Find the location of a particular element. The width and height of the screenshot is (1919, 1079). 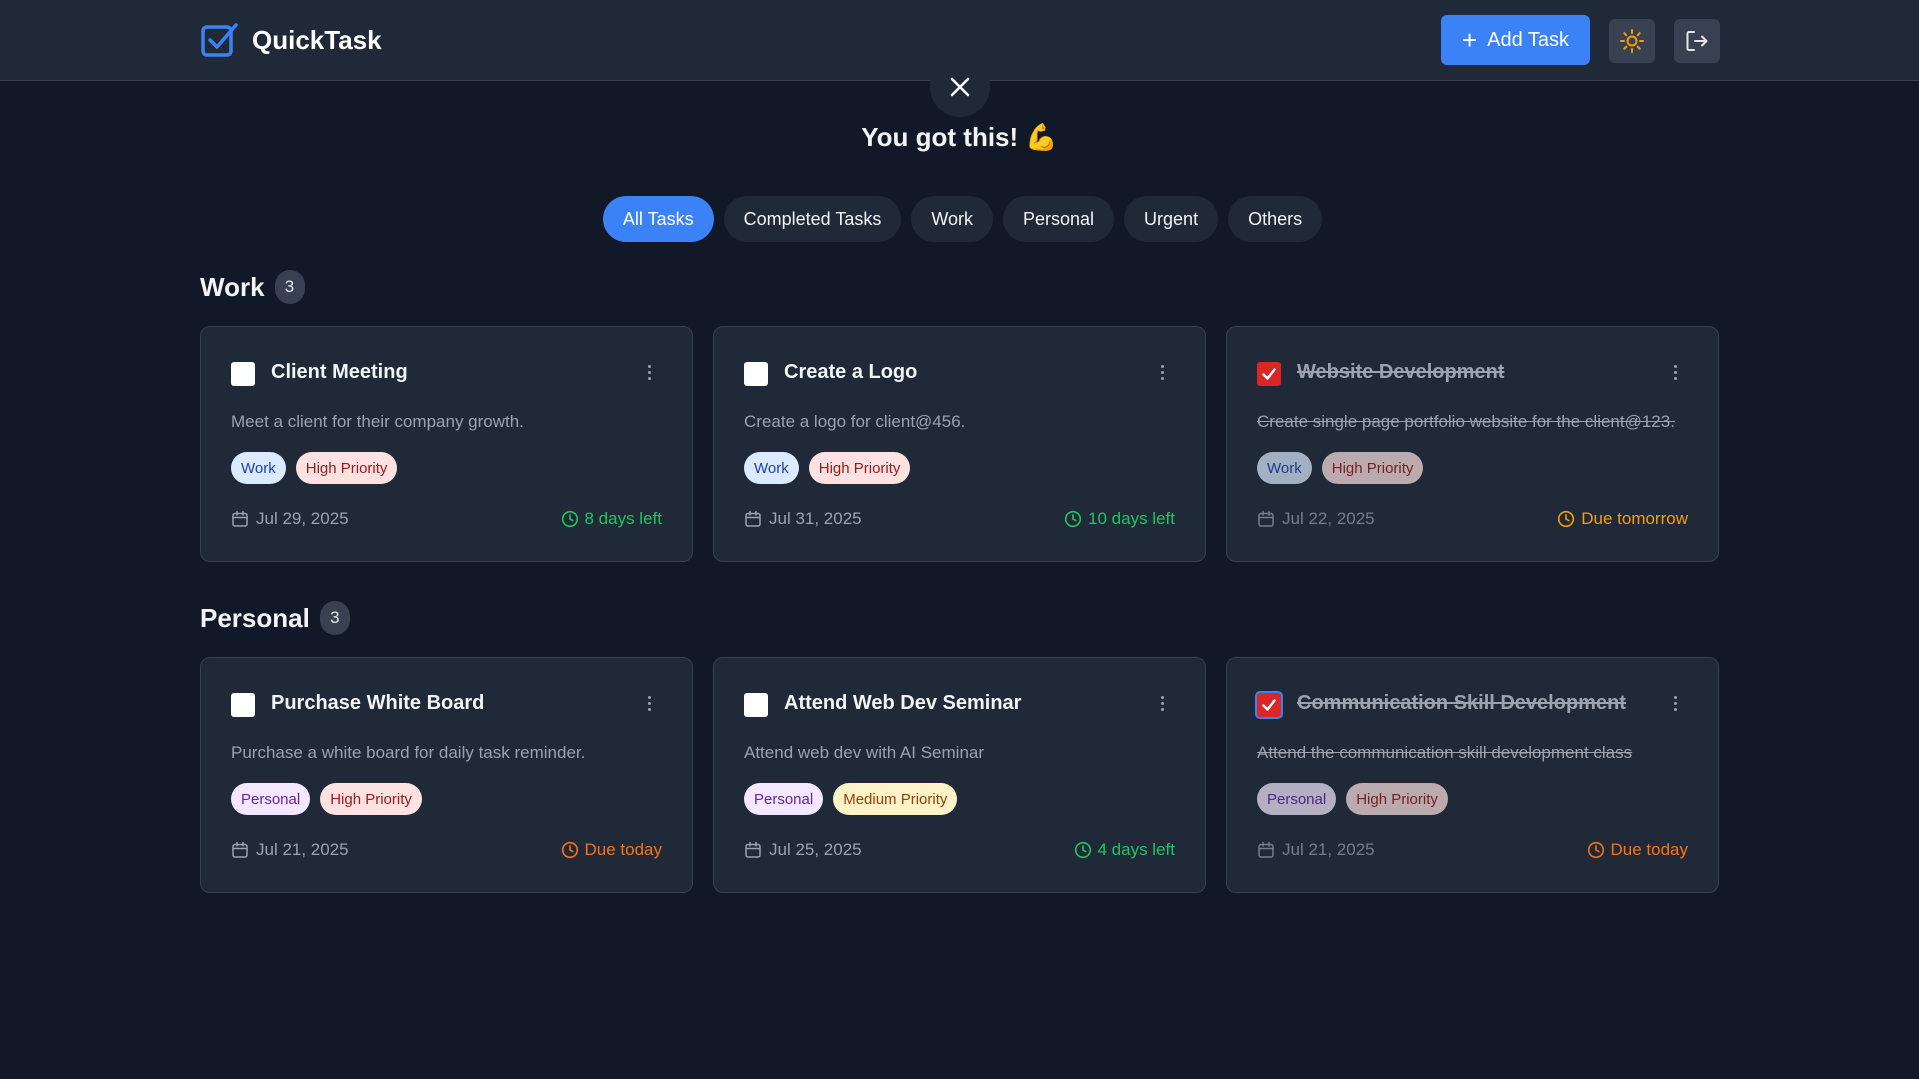

task-title: Attend Web Dev Seminar is located at coordinates (903, 703).